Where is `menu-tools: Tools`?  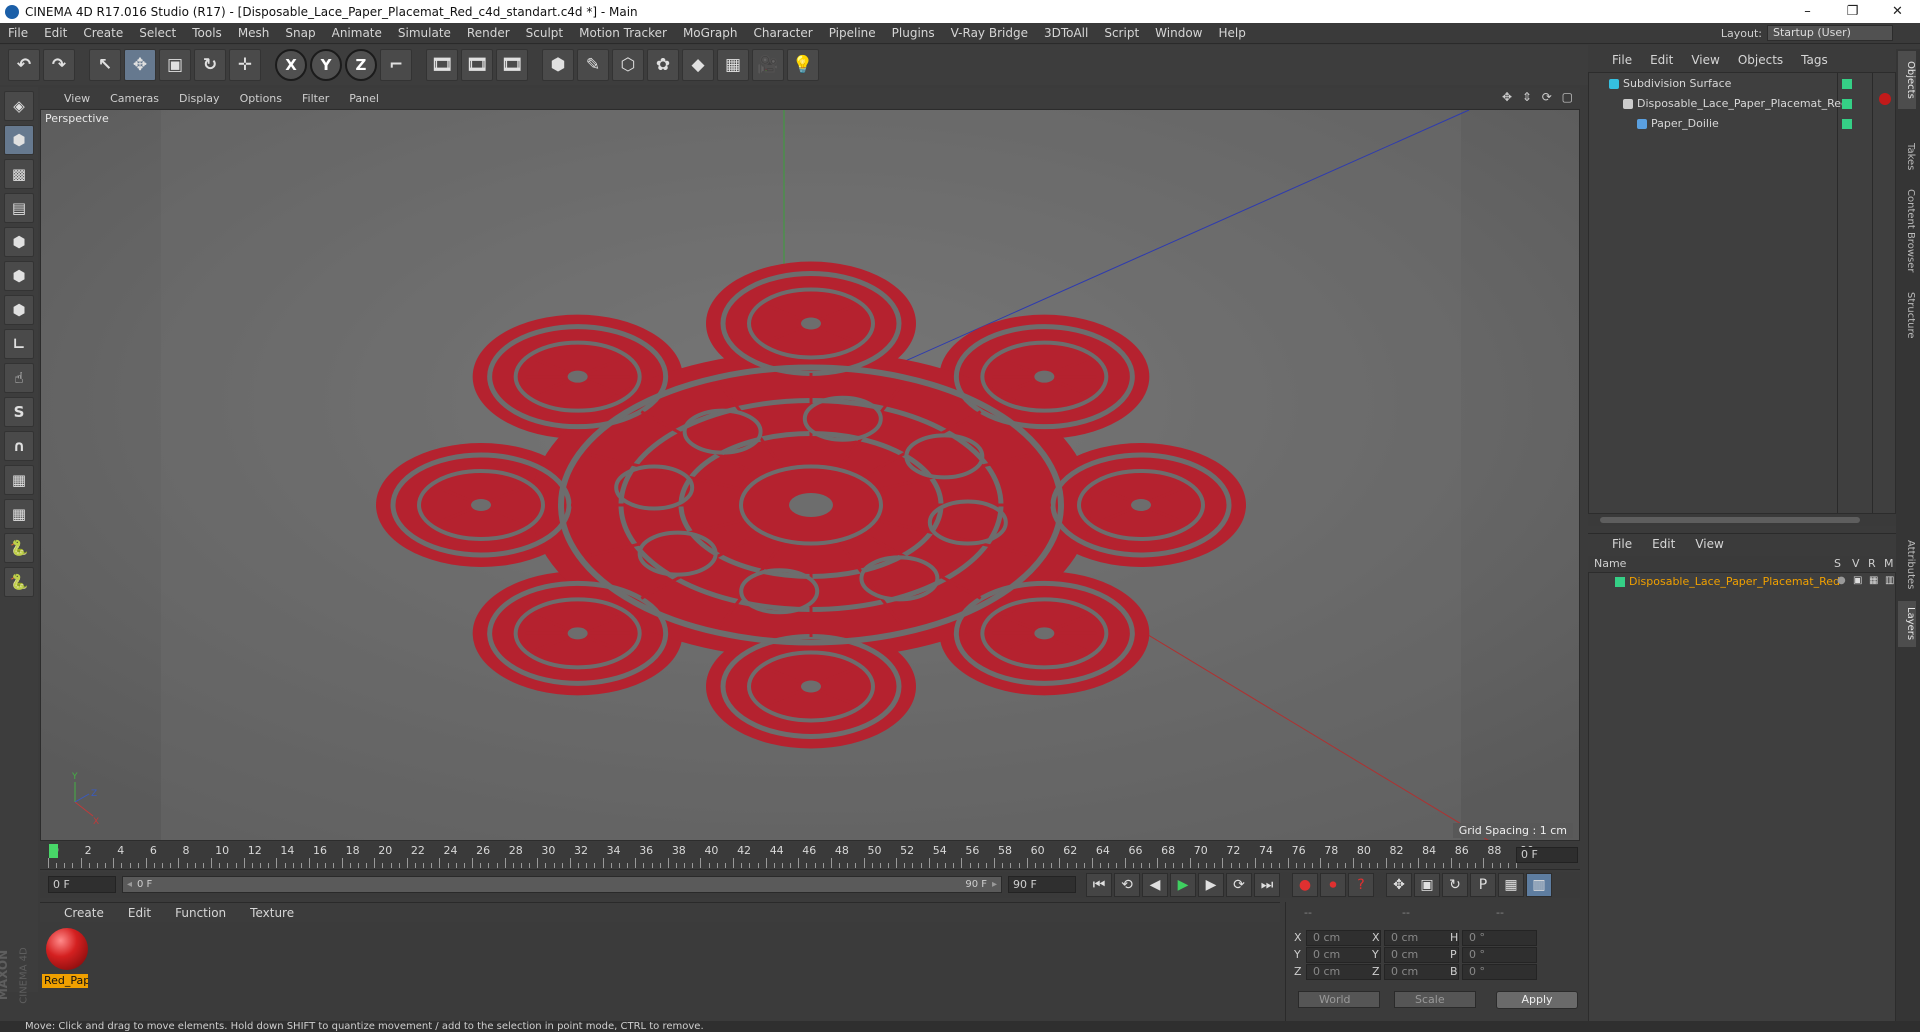
menu-tools: Tools is located at coordinates (207, 33).